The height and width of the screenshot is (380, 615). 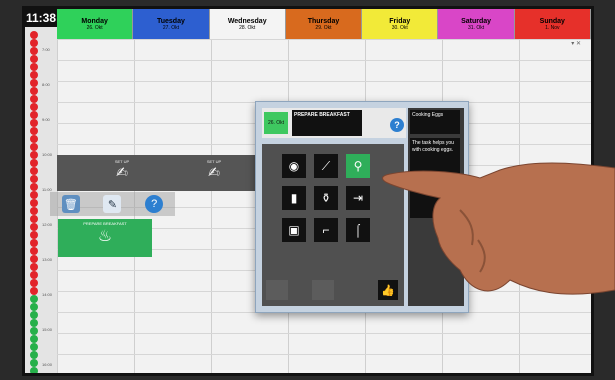 What do you see at coordinates (247, 27) in the screenshot?
I see `day-date: 28. Okt` at bounding box center [247, 27].